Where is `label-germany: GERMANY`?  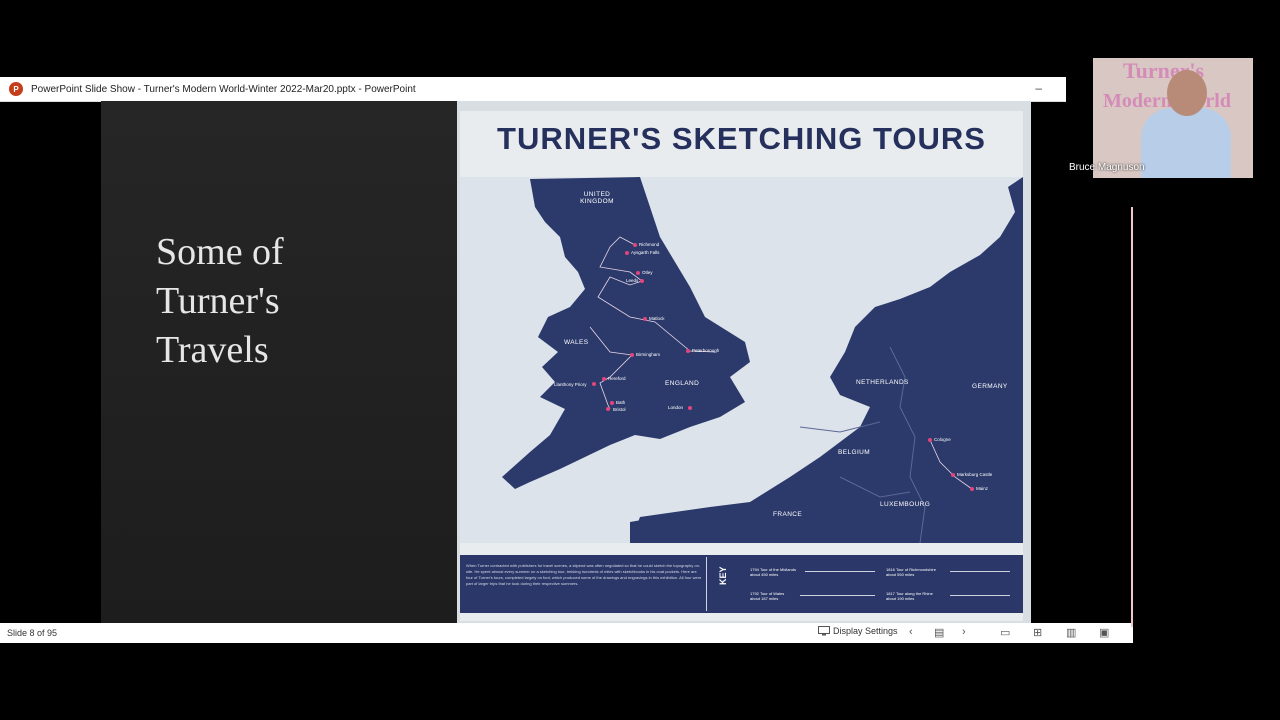
label-germany: GERMANY is located at coordinates (990, 386).